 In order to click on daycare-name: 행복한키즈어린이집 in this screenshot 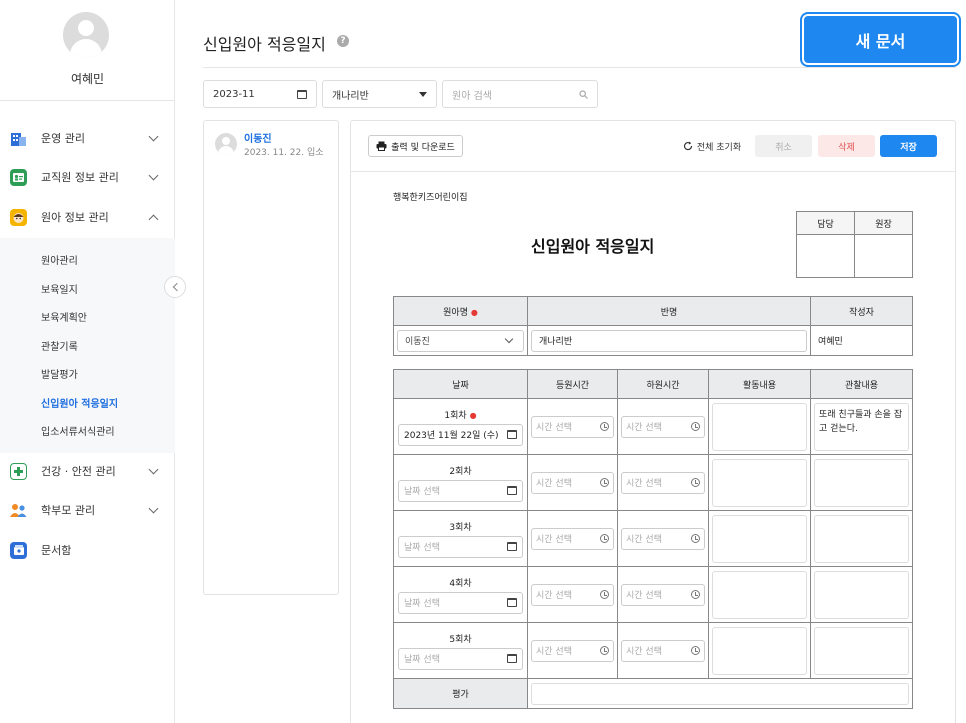, I will do `click(430, 198)`.